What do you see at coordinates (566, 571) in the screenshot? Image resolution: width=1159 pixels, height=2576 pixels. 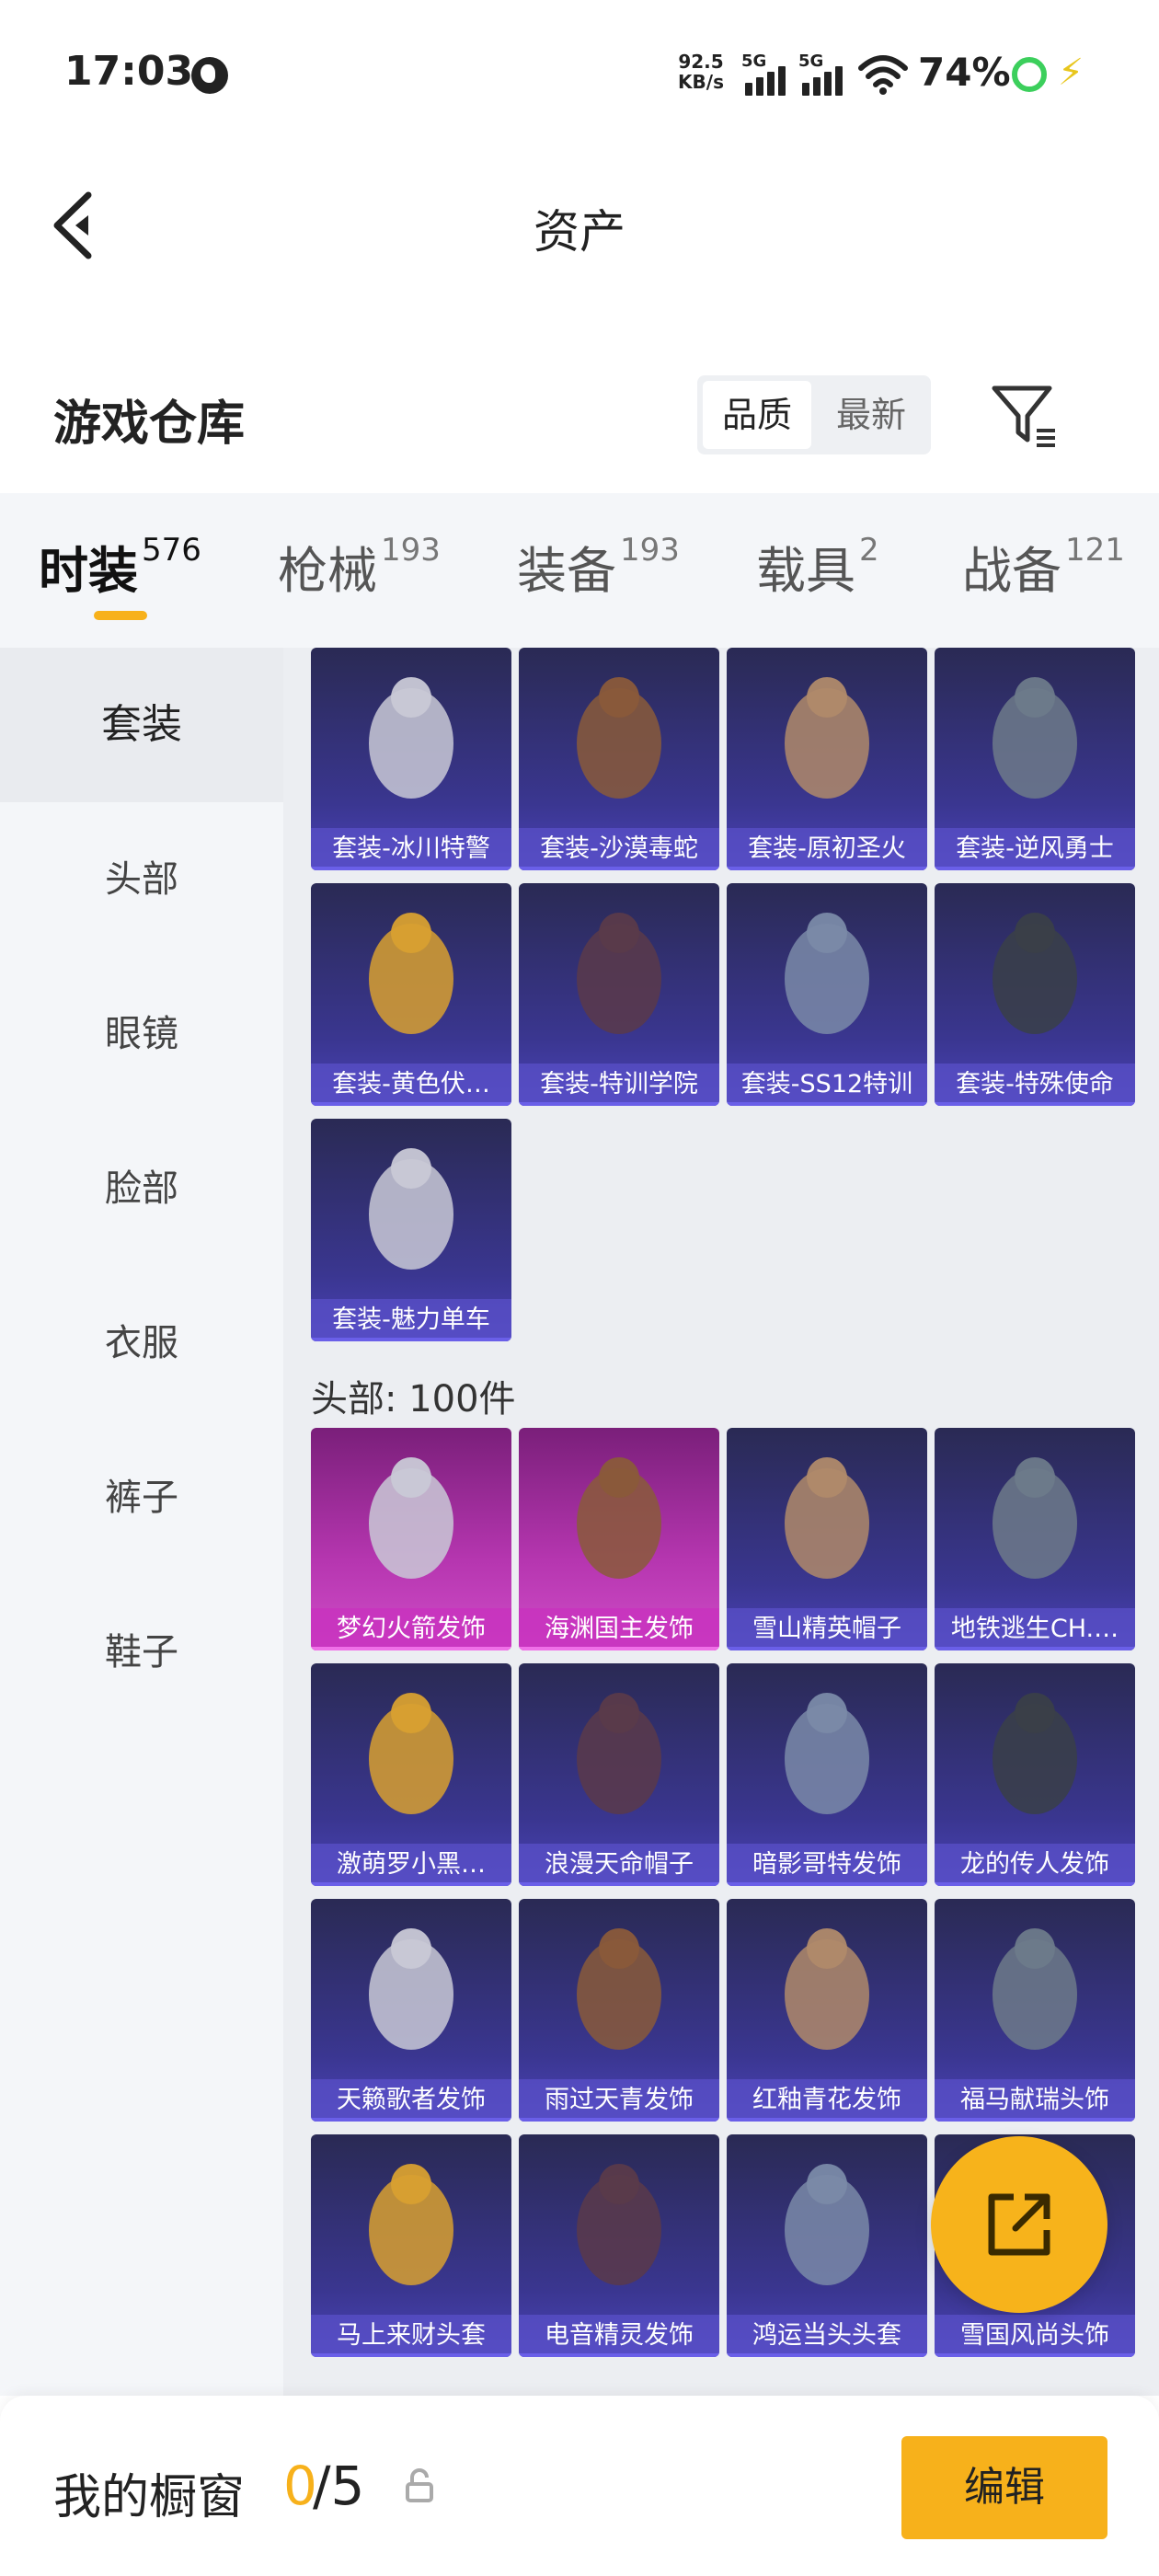 I see `tab-label: 装备` at bounding box center [566, 571].